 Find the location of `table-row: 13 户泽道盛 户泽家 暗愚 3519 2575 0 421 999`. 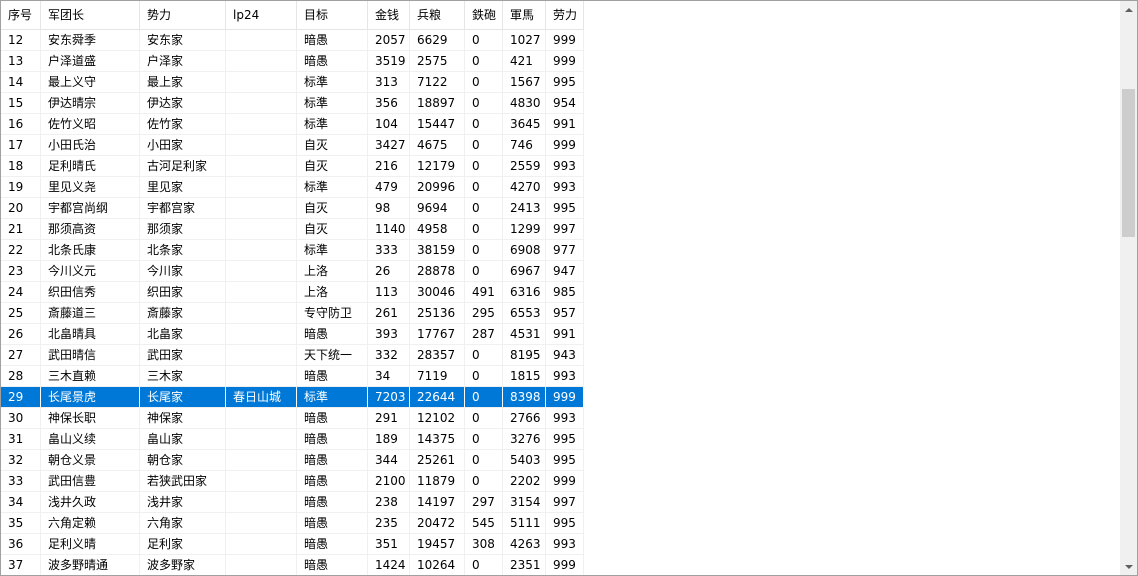

table-row: 13 户泽道盛 户泽家 暗愚 3519 2575 0 421 999 is located at coordinates (292, 61).